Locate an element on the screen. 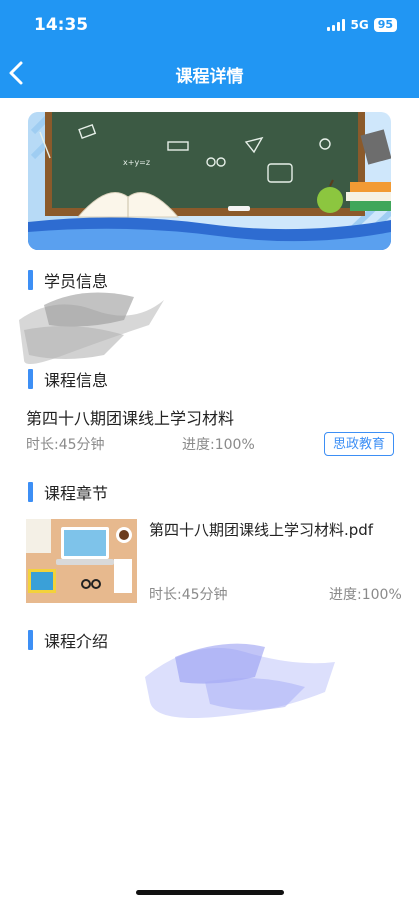  chapters-header: 课程章节 is located at coordinates (68, 492).